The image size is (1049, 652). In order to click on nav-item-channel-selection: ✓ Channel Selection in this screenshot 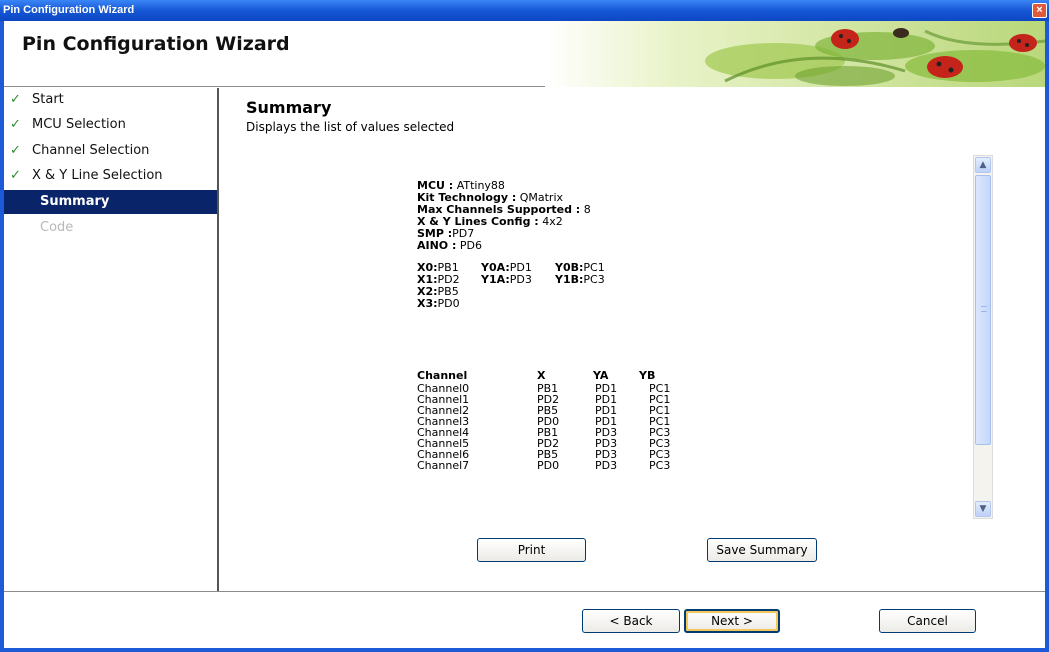, I will do `click(110, 151)`.